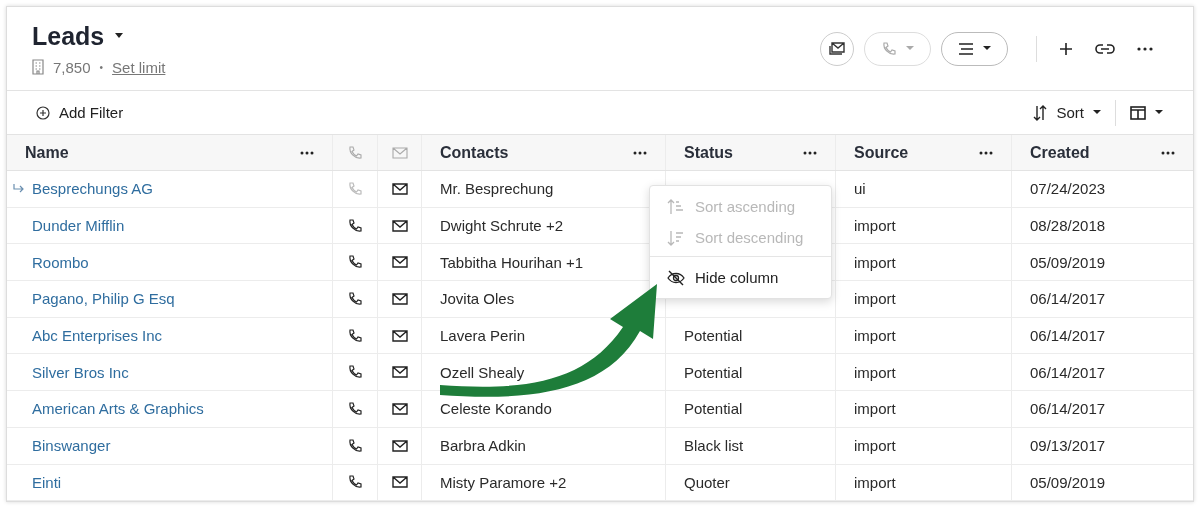 This screenshot has width=1200, height=507. Describe the element at coordinates (1068, 189) in the screenshot. I see `created-cell: 07/24/2023` at that location.